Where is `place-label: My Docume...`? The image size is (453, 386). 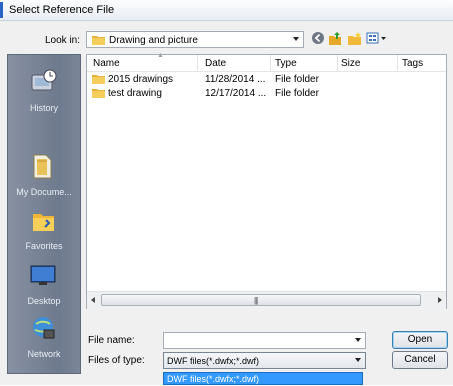
place-label: My Docume... is located at coordinates (44, 192).